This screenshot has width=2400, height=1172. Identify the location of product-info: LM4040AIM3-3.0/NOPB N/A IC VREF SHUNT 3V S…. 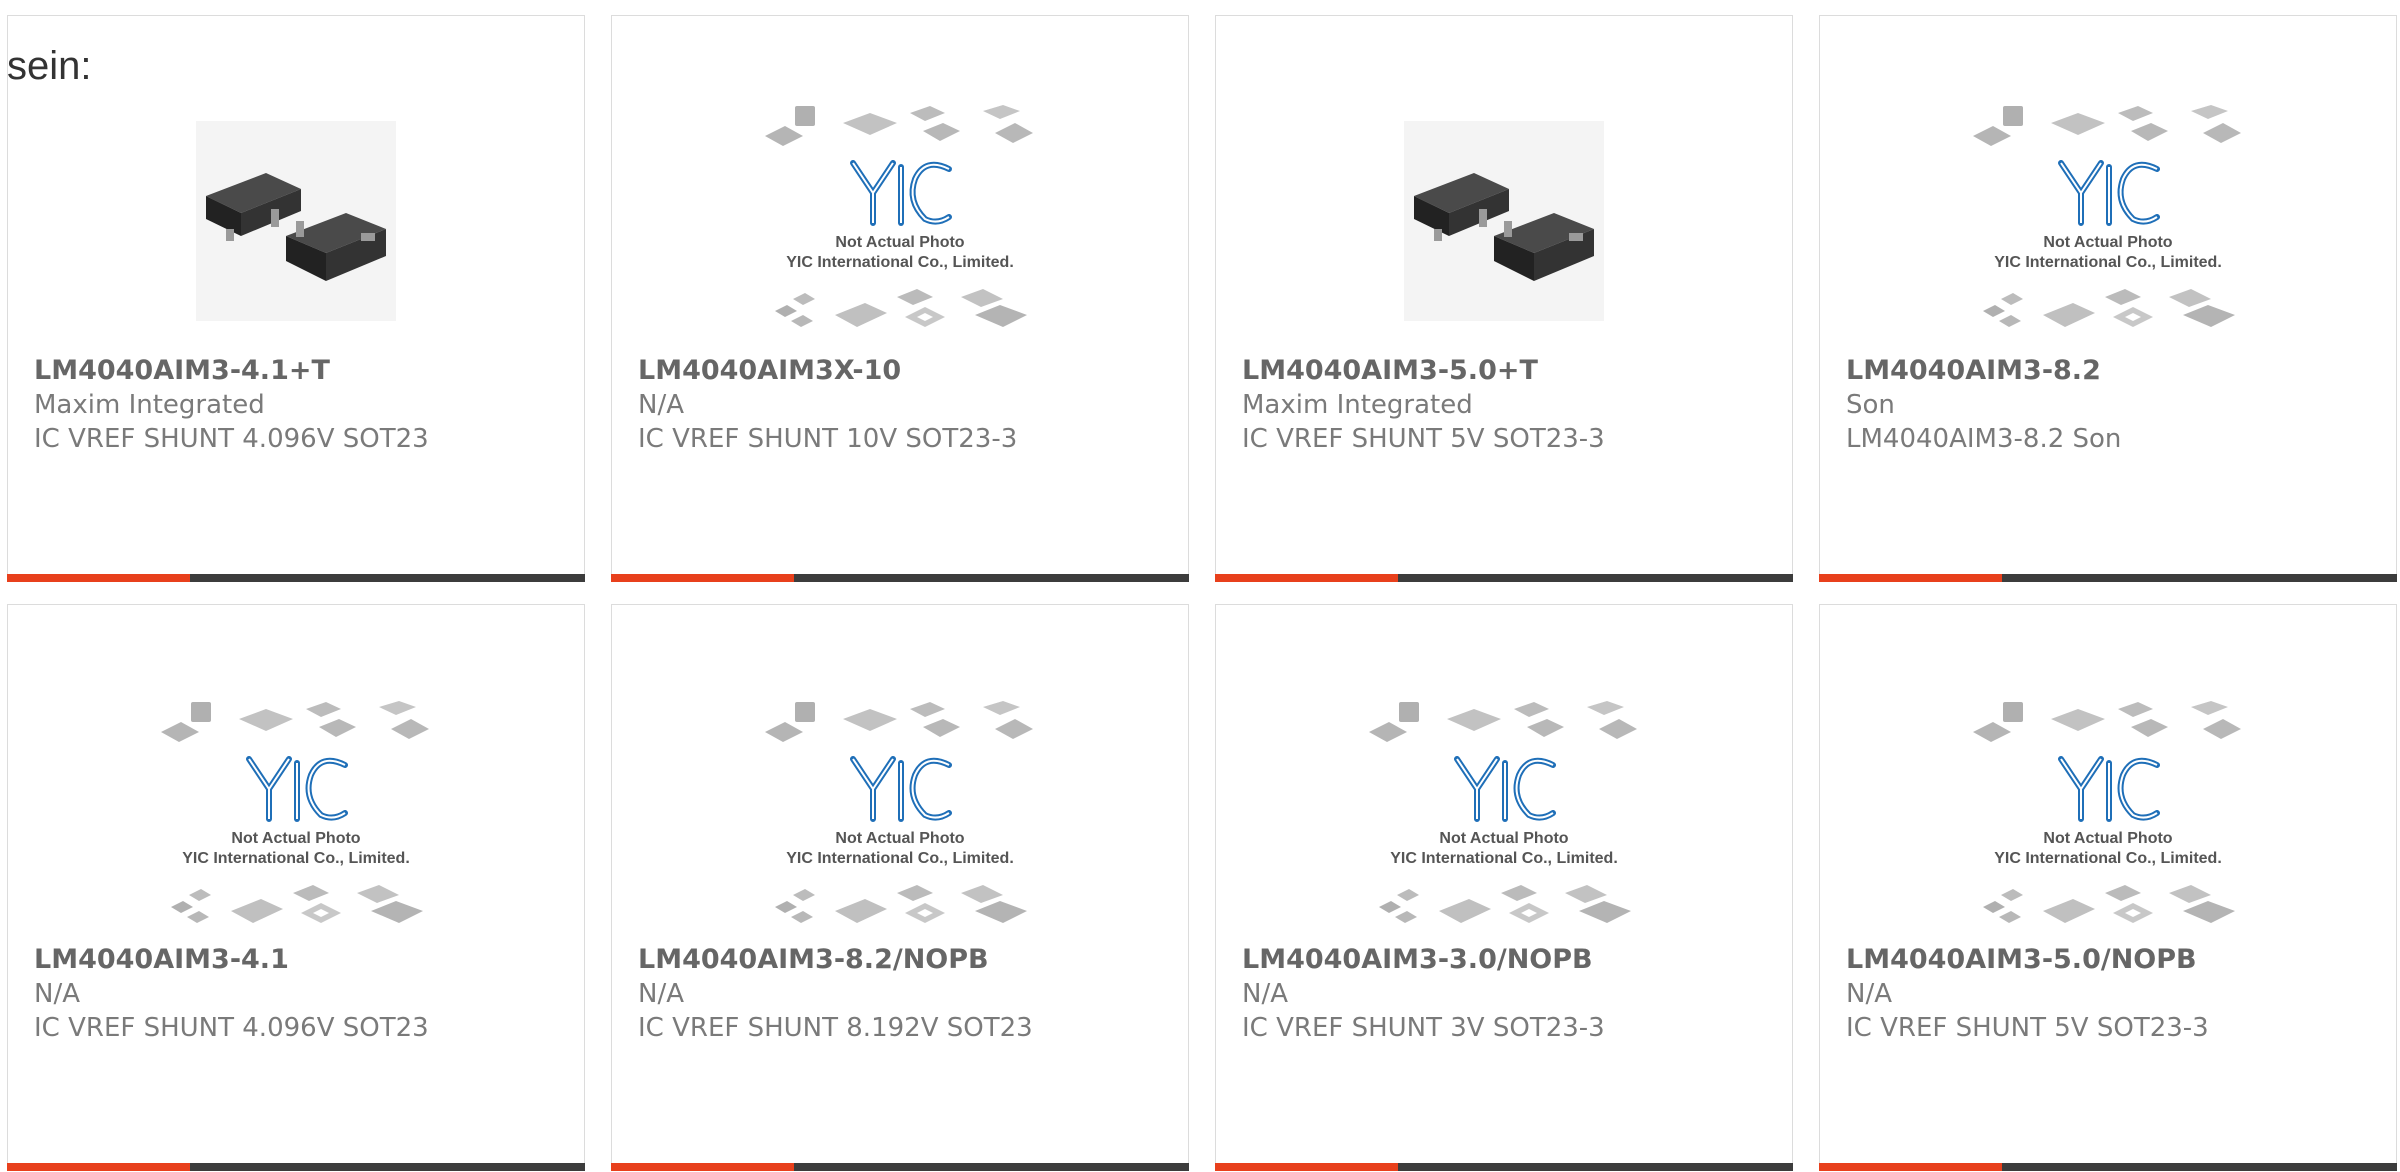
(1507, 994).